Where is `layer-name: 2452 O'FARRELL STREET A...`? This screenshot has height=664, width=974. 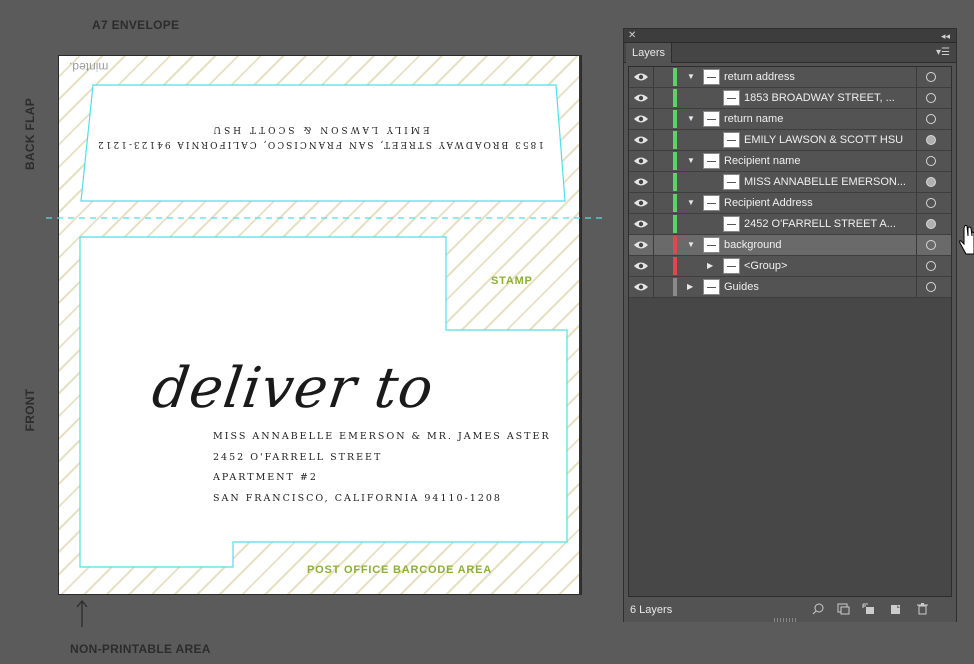 layer-name: 2452 O'FARRELL STREET A... is located at coordinates (820, 224).